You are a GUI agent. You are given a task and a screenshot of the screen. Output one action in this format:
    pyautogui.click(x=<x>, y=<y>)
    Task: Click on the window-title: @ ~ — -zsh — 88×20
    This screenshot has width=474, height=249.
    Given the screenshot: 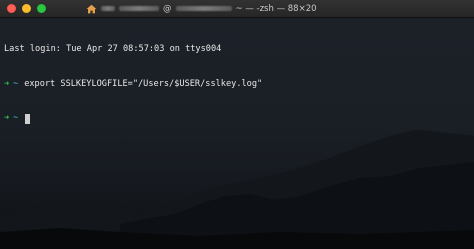 What is the action you would take?
    pyautogui.click(x=201, y=8)
    